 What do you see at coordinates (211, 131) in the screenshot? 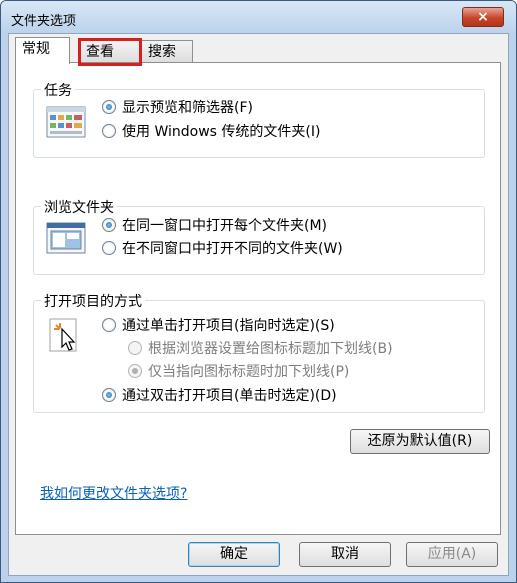
I see `classic-folders-radio: 使用 Windows 传统的文件夹(I)` at bounding box center [211, 131].